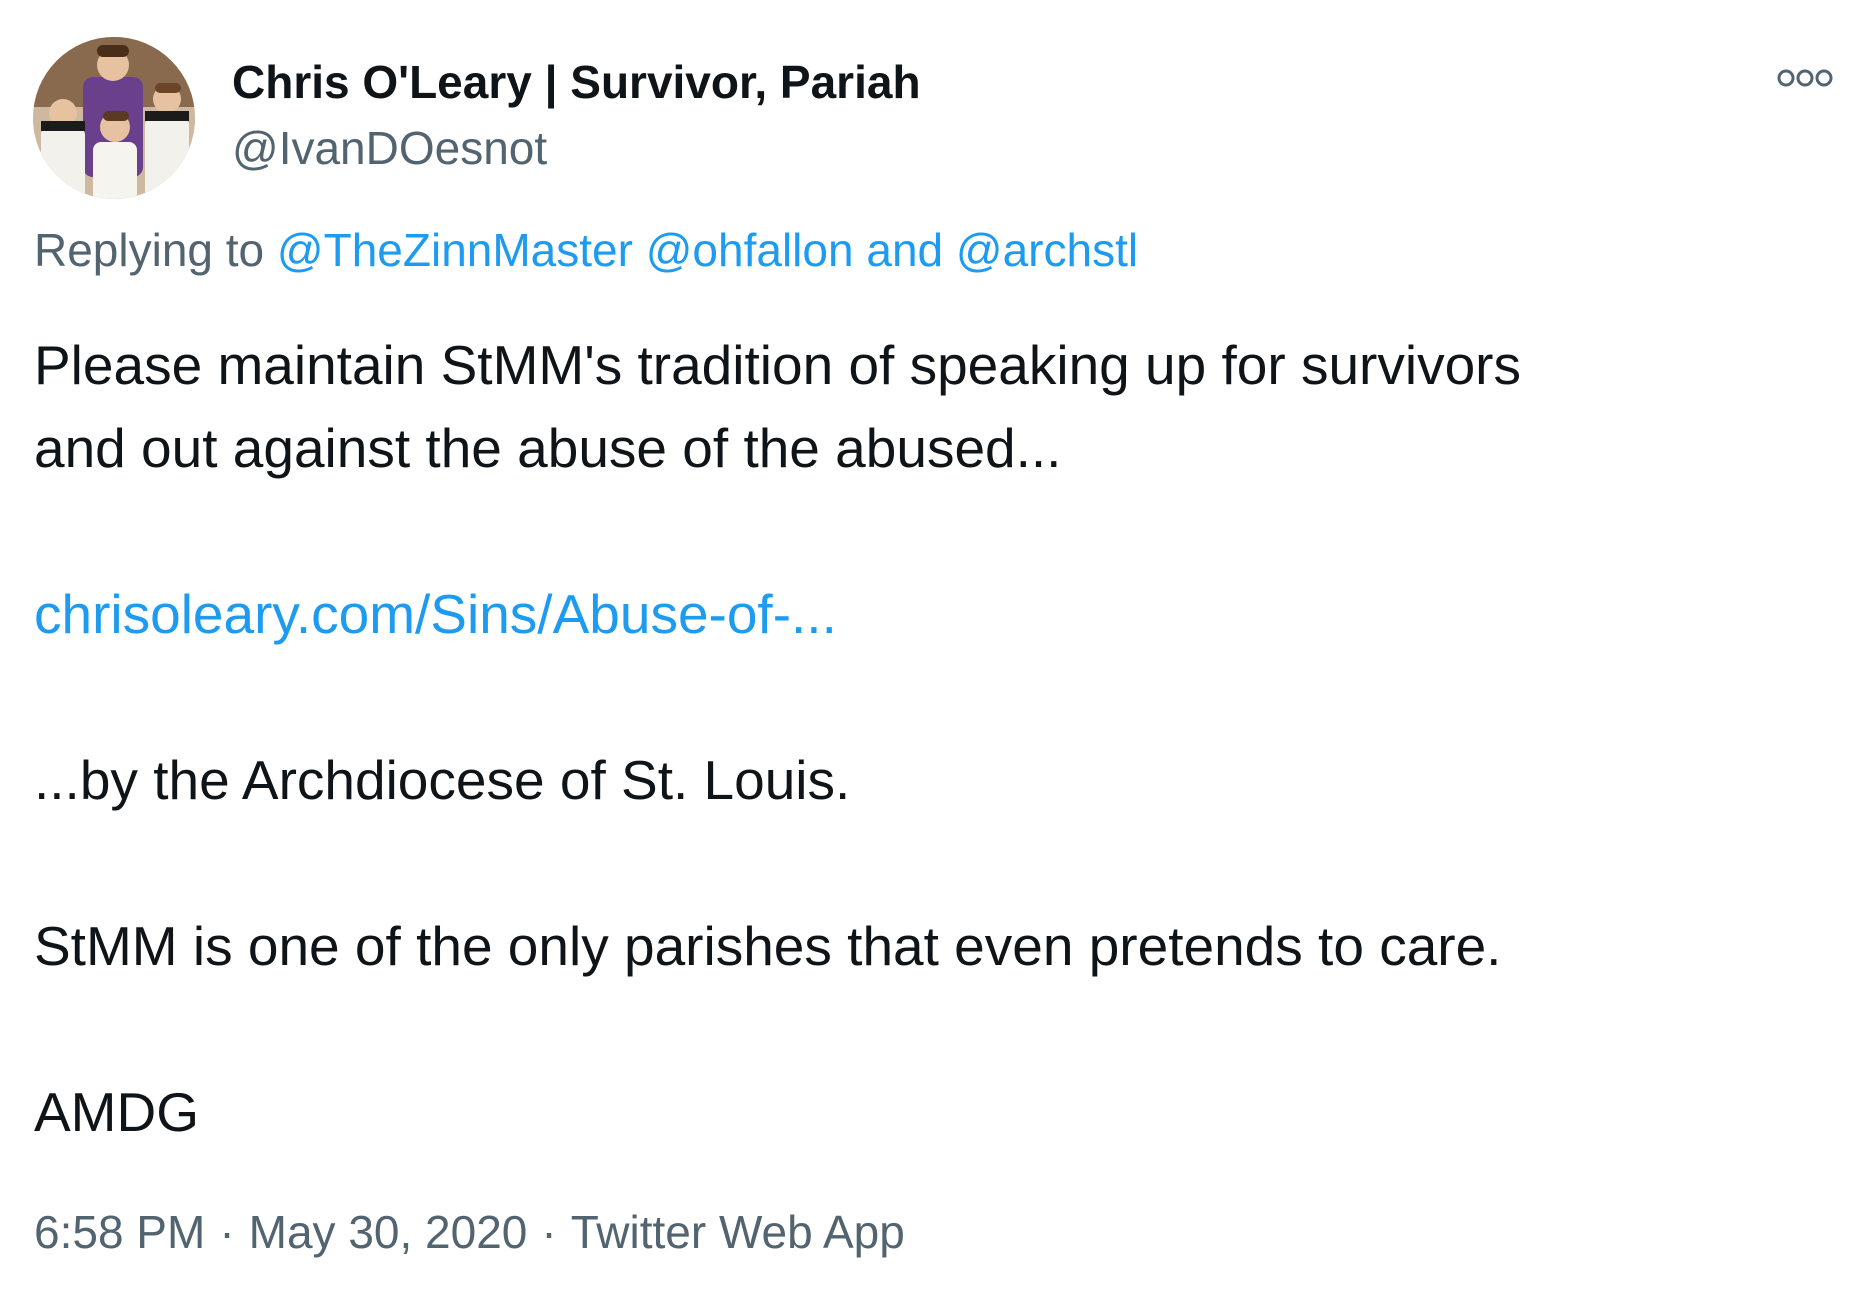 The image size is (1863, 1289). I want to click on tweet-text-line-3: ...by the Archdiocese of St. Louis., so click(442, 780).